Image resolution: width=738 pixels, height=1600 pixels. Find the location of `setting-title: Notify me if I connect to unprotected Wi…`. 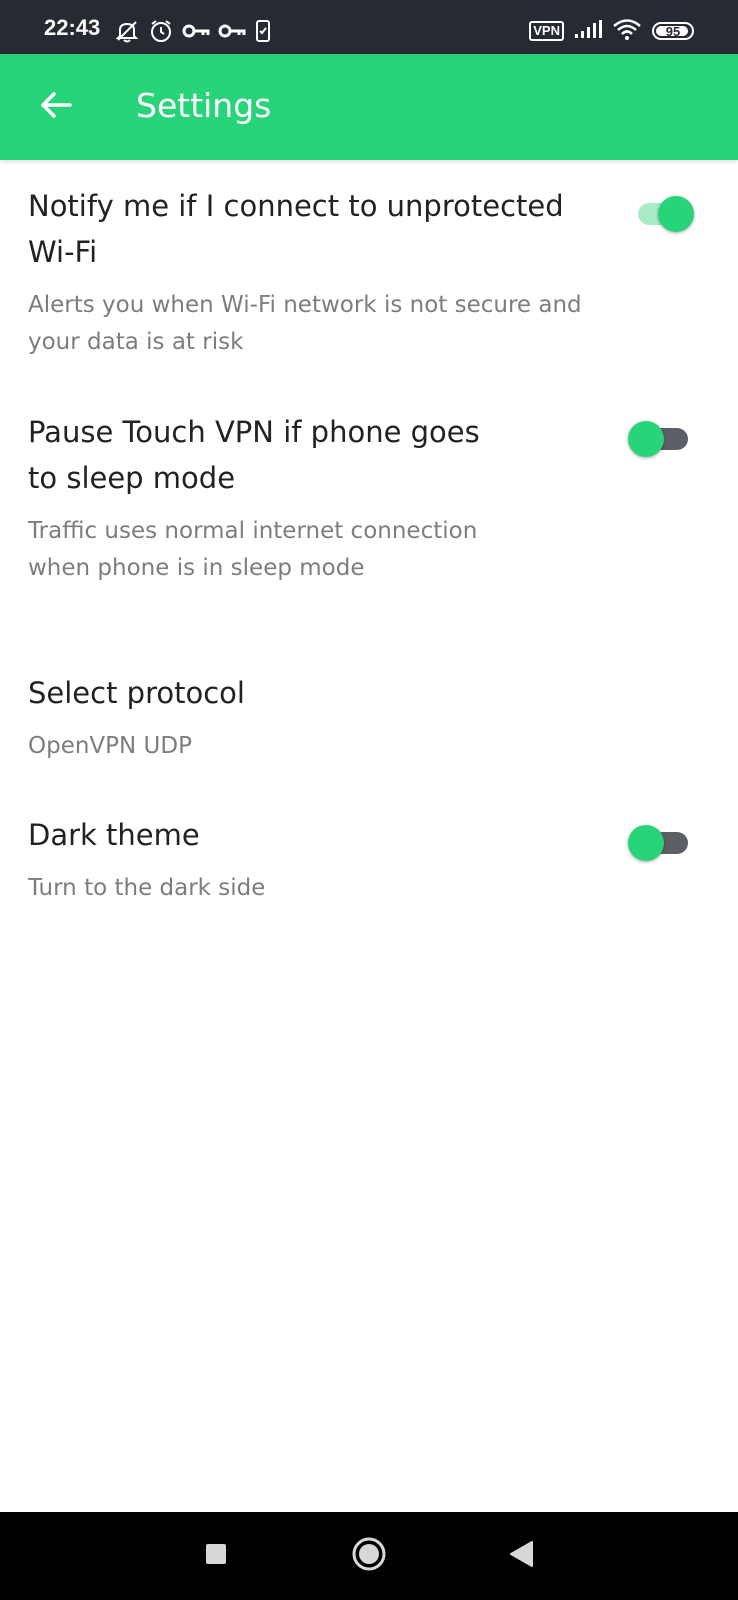

setting-title: Notify me if I connect to unprotected Wi… is located at coordinates (296, 229).